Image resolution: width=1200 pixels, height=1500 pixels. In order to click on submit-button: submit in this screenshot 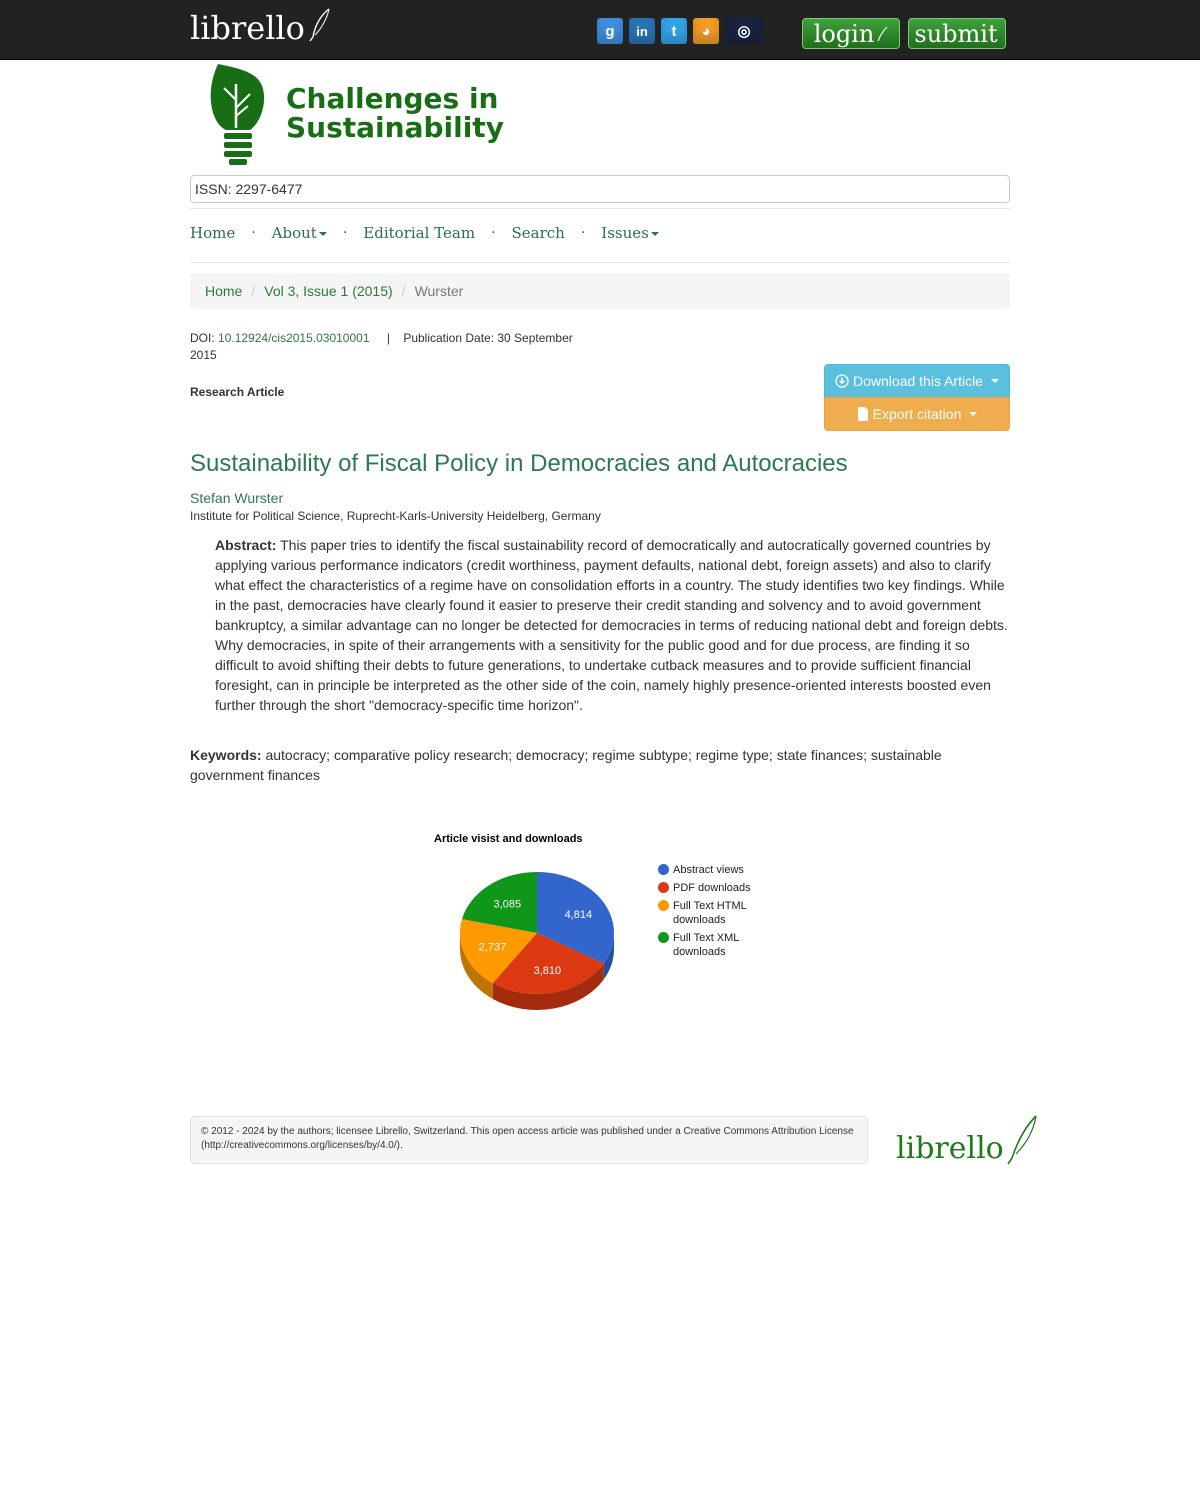, I will do `click(957, 33)`.